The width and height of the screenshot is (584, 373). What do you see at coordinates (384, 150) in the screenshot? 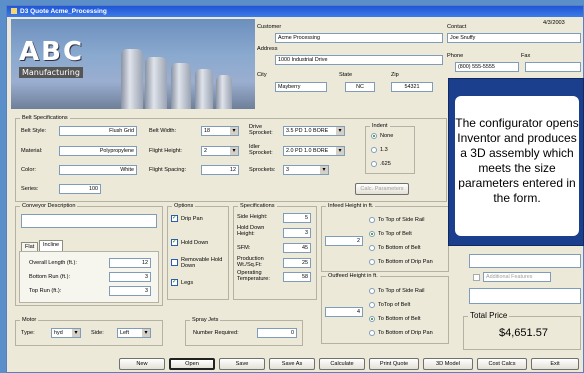
I see `indent-13-label: 1.3` at bounding box center [384, 150].